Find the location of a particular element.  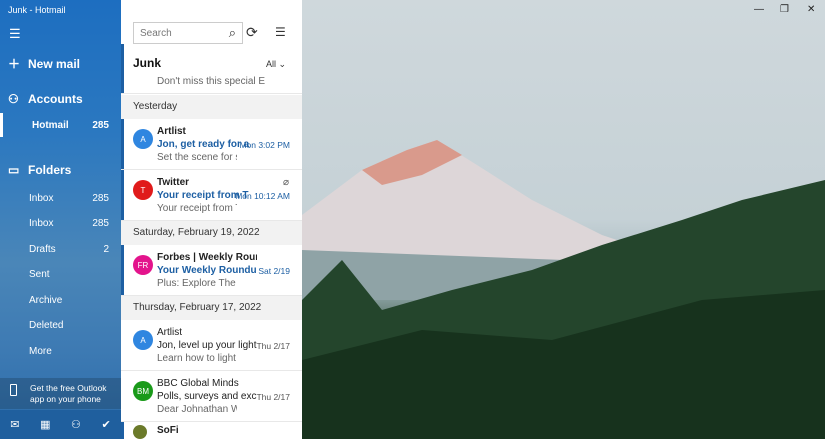

folder-item: Deleted is located at coordinates (60, 326).